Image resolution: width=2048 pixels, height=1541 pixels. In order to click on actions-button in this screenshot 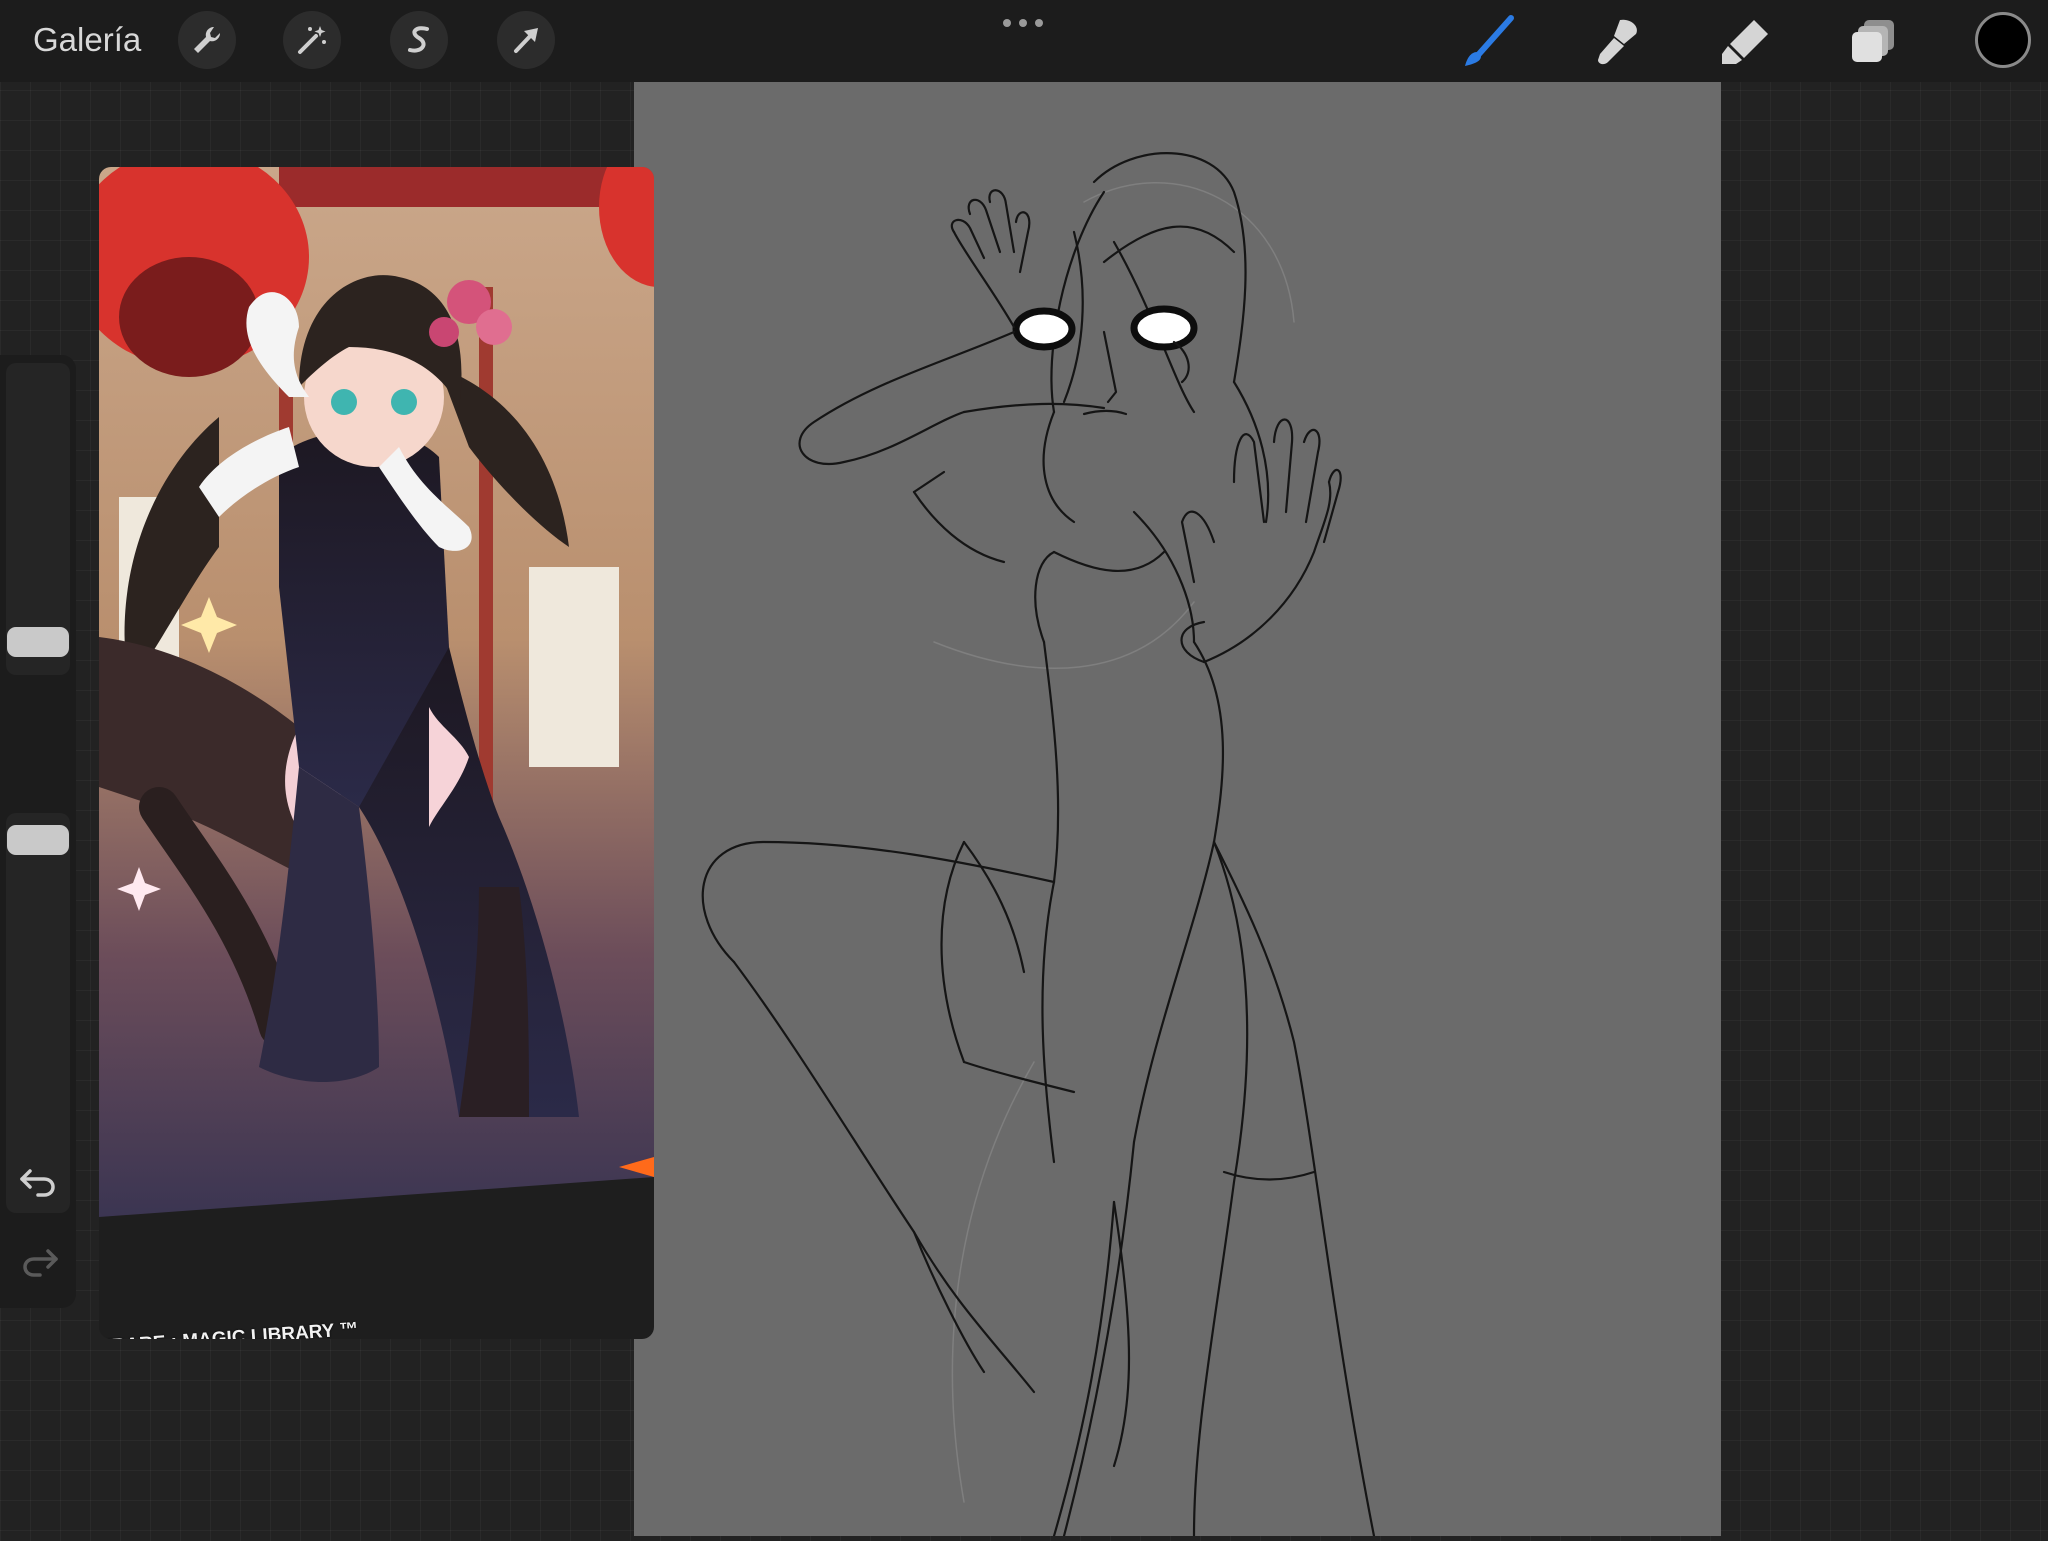, I will do `click(207, 40)`.